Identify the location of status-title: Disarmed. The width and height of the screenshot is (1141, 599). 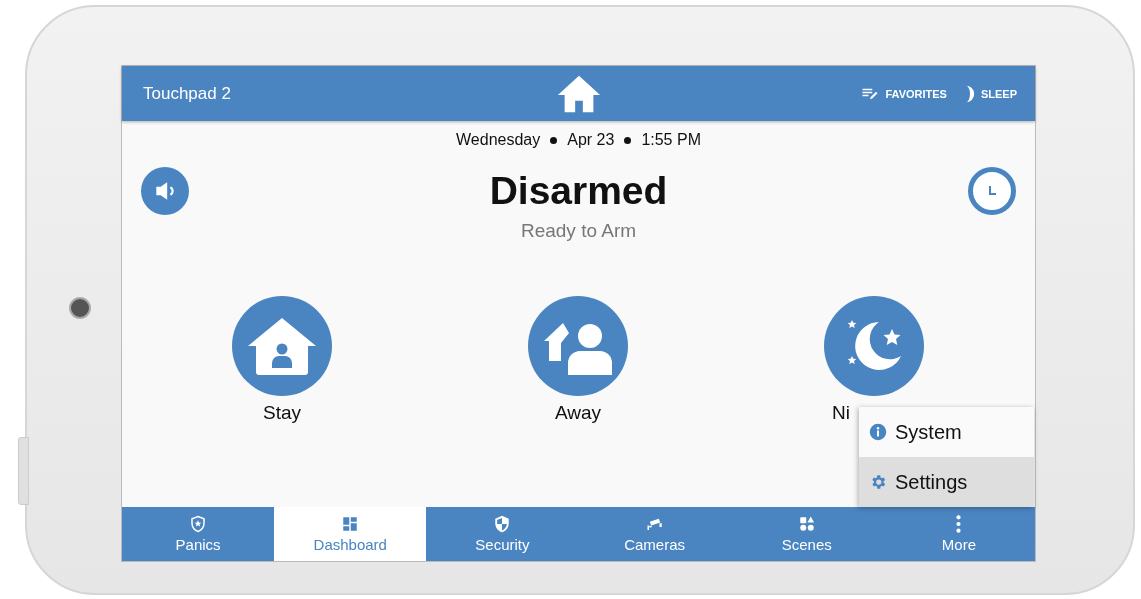
(578, 190).